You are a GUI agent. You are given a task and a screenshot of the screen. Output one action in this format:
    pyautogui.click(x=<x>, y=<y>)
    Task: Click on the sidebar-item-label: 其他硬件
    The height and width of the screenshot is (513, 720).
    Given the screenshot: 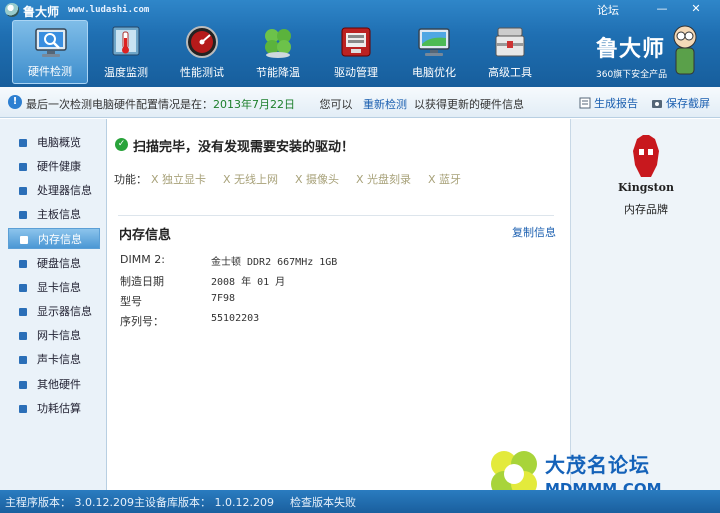 What is the action you would take?
    pyautogui.click(x=59, y=384)
    